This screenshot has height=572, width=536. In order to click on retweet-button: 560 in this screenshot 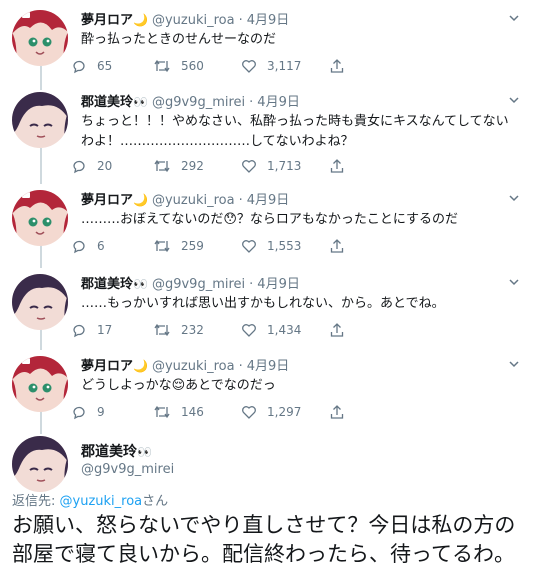, I will do `click(178, 66)`.